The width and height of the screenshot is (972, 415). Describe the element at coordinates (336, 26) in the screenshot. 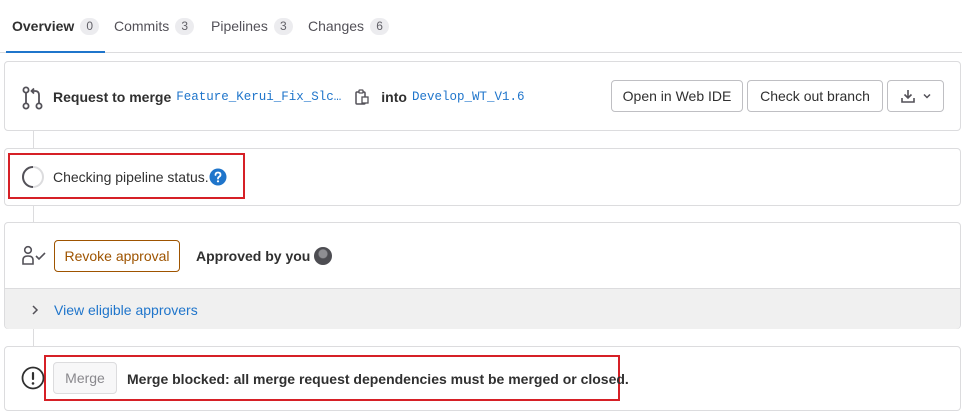

I see `tab-label: Changes` at that location.